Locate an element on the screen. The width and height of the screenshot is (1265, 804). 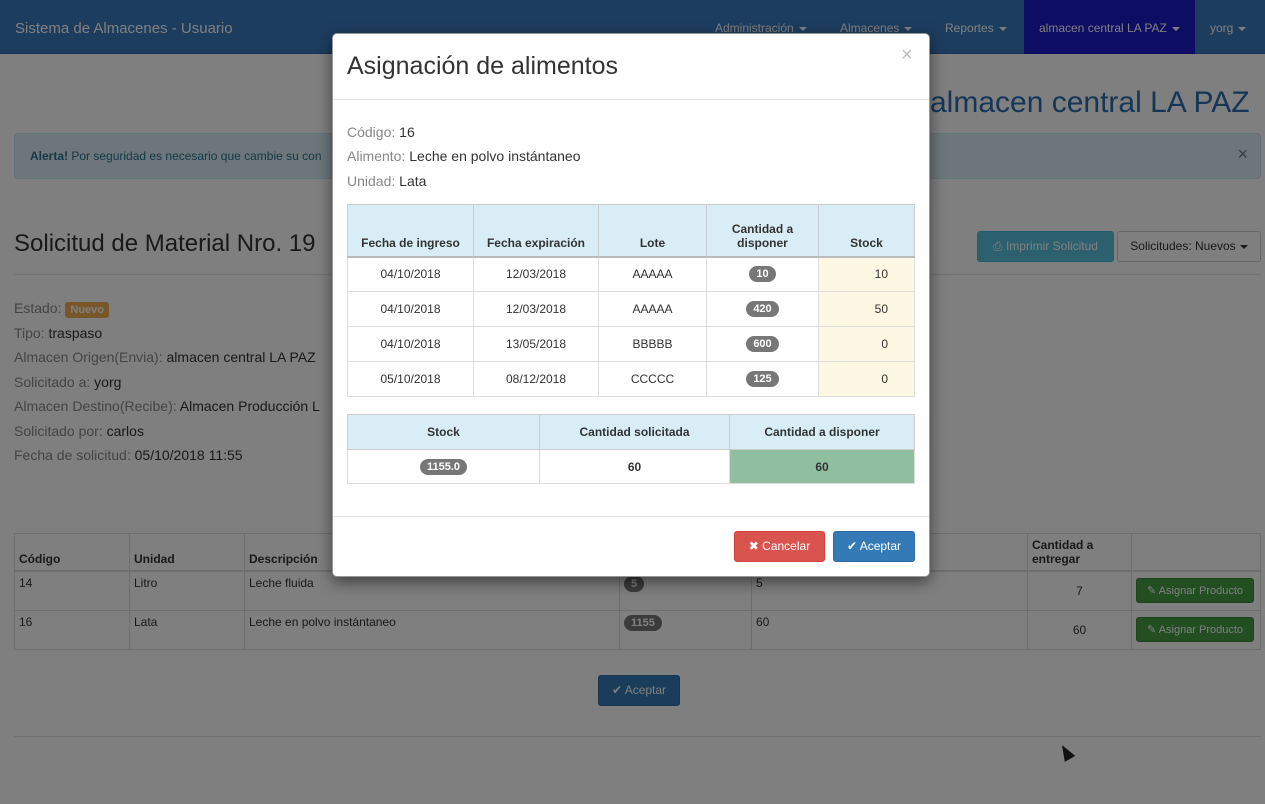
lot-row: 04/10/2018 13/05/2018 BBBBB 600 0 is located at coordinates (631, 344).